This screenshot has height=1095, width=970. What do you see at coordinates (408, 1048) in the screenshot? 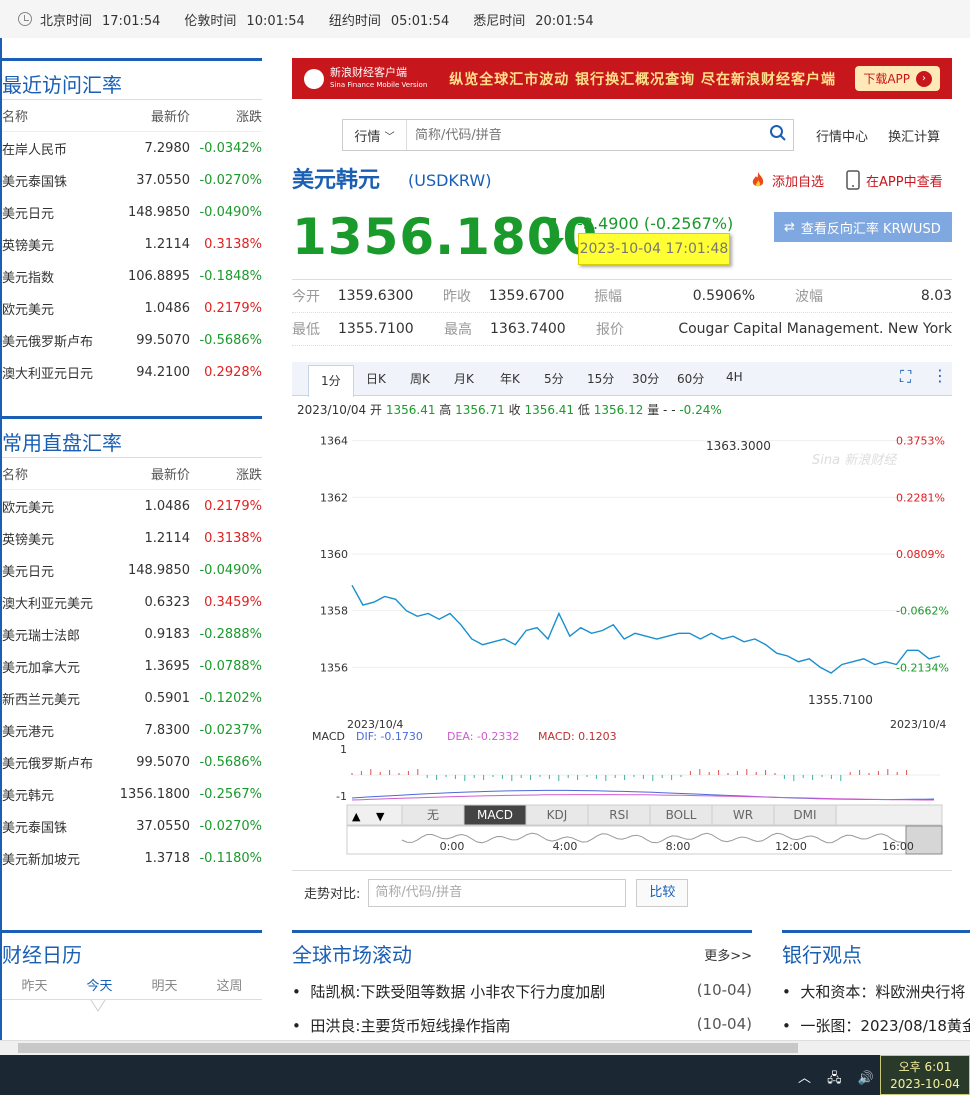
I see `scrollbar-thumb` at bounding box center [408, 1048].